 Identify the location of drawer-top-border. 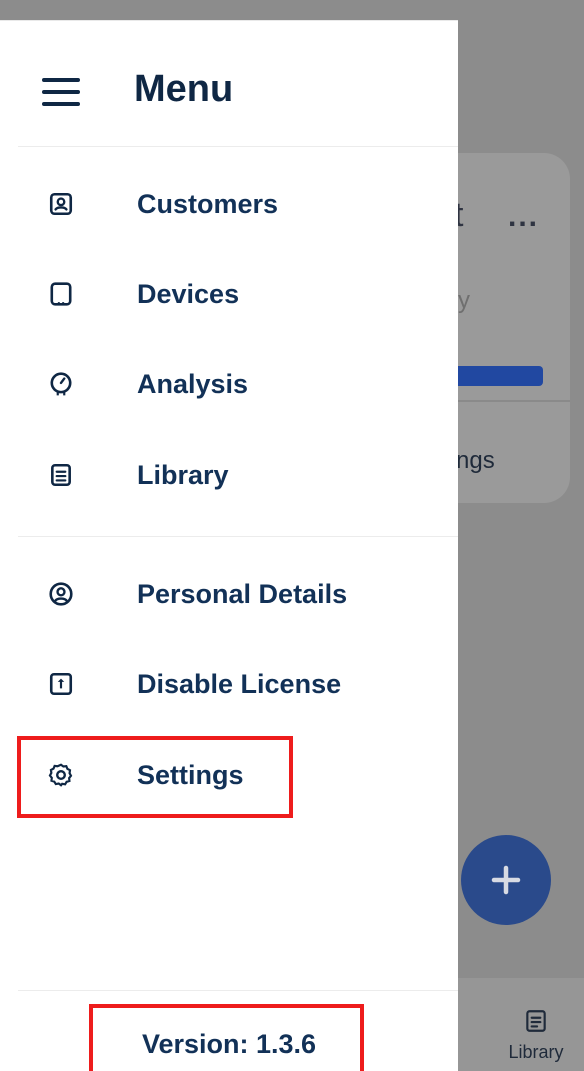
(229, 20).